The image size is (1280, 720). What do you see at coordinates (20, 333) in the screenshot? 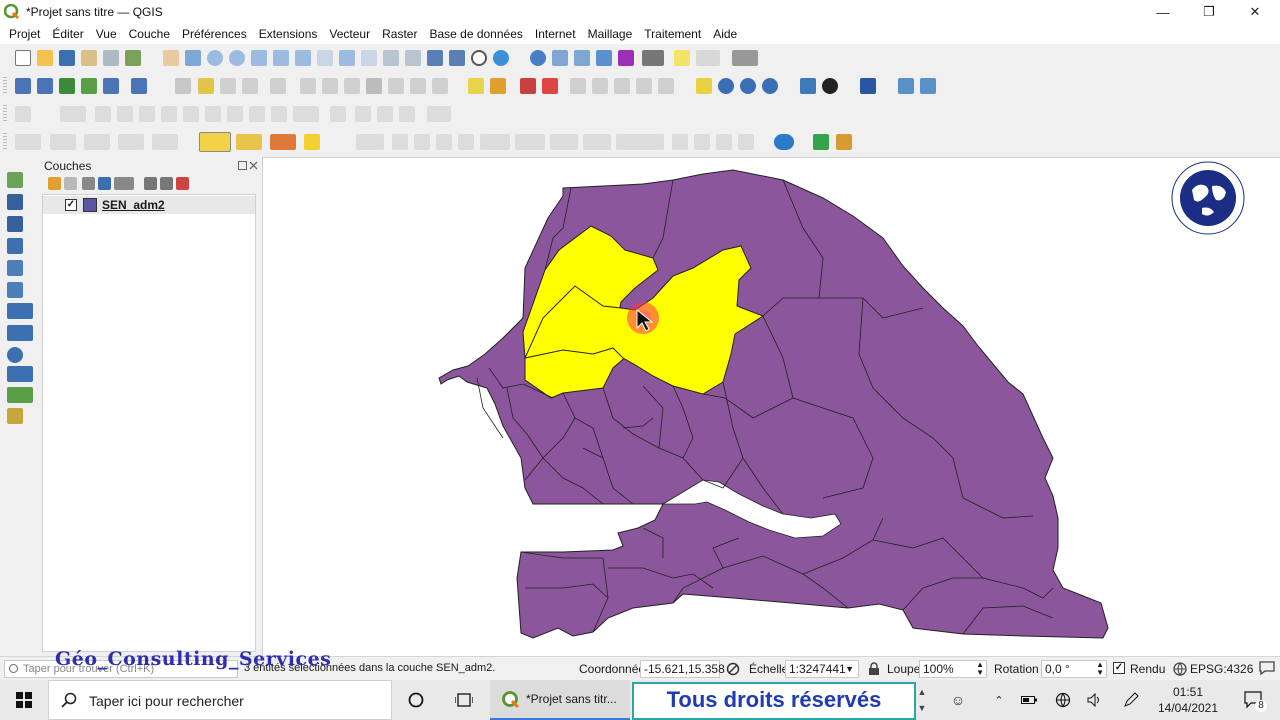
I see `add-wfs-icon` at bounding box center [20, 333].